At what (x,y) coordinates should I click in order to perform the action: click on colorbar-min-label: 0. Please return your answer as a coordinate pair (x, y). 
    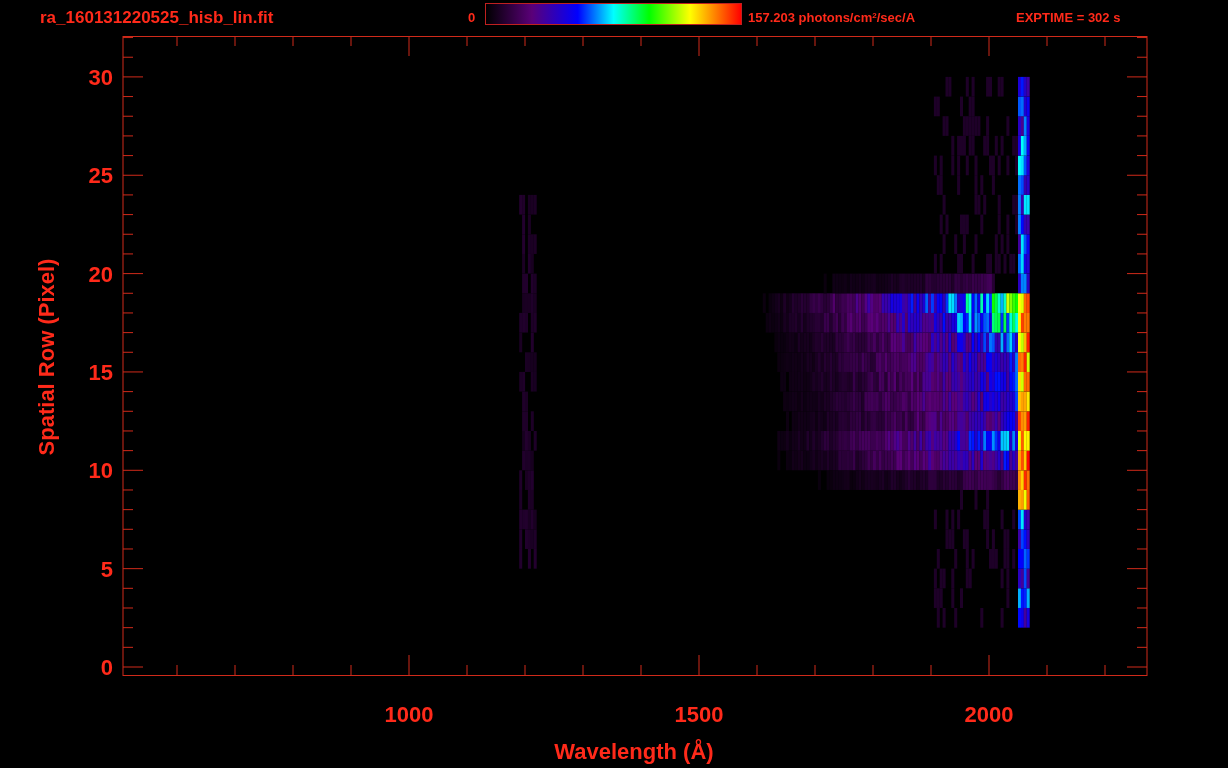
    Looking at the image, I should click on (472, 18).